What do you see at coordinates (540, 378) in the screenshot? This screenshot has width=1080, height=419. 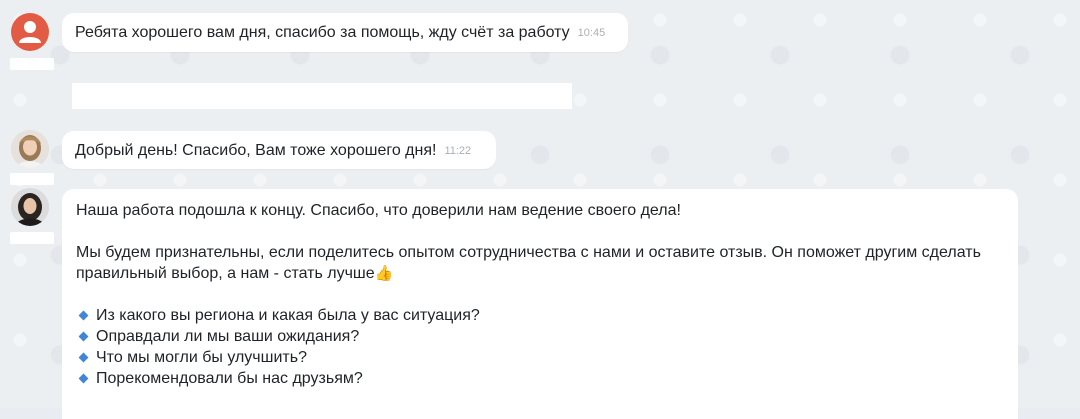 I see `list-item: Порекомендовали бы нас друзьям?` at bounding box center [540, 378].